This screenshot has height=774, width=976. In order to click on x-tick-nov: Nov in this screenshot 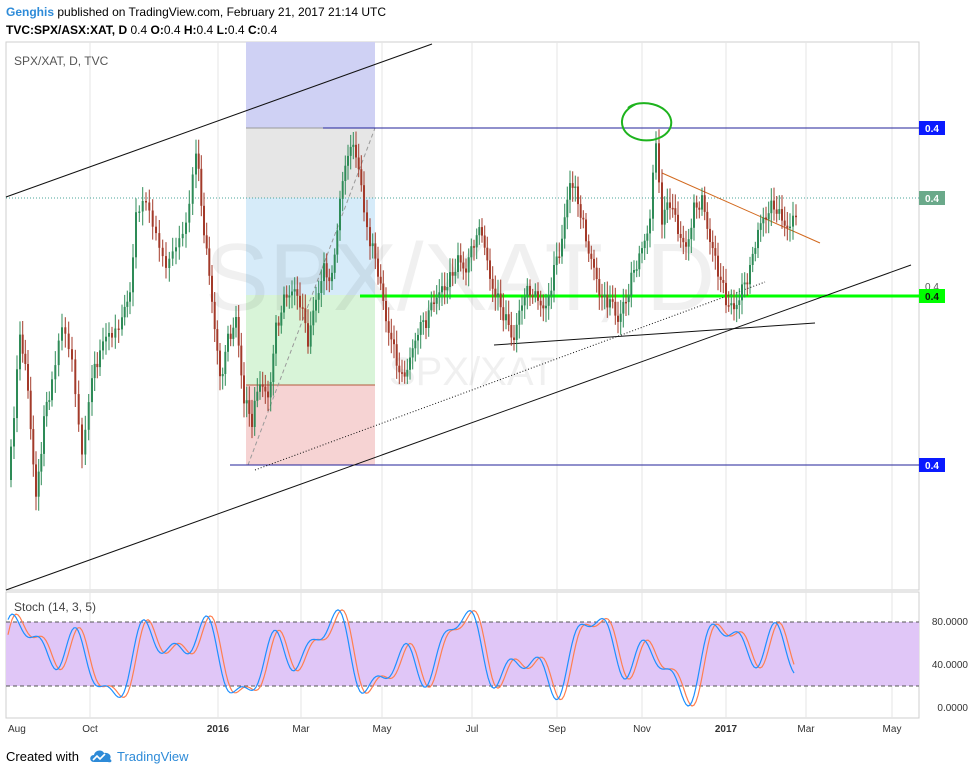, I will do `click(642, 729)`.